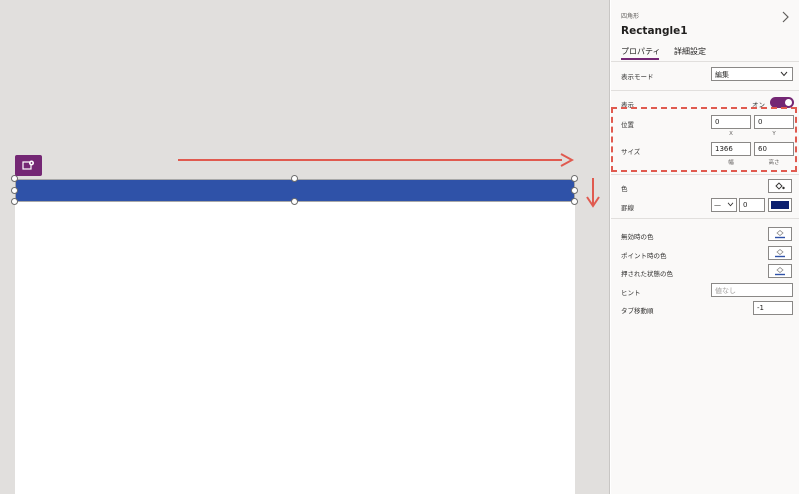 The image size is (799, 494). What do you see at coordinates (752, 205) in the screenshot?
I see `border-thickness-input: 0` at bounding box center [752, 205].